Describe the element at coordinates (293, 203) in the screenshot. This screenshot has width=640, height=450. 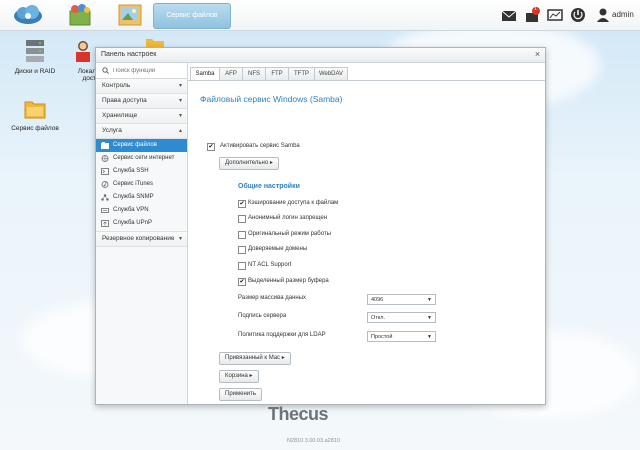
I see `option-label: Кэширование доступа к файлам` at that location.